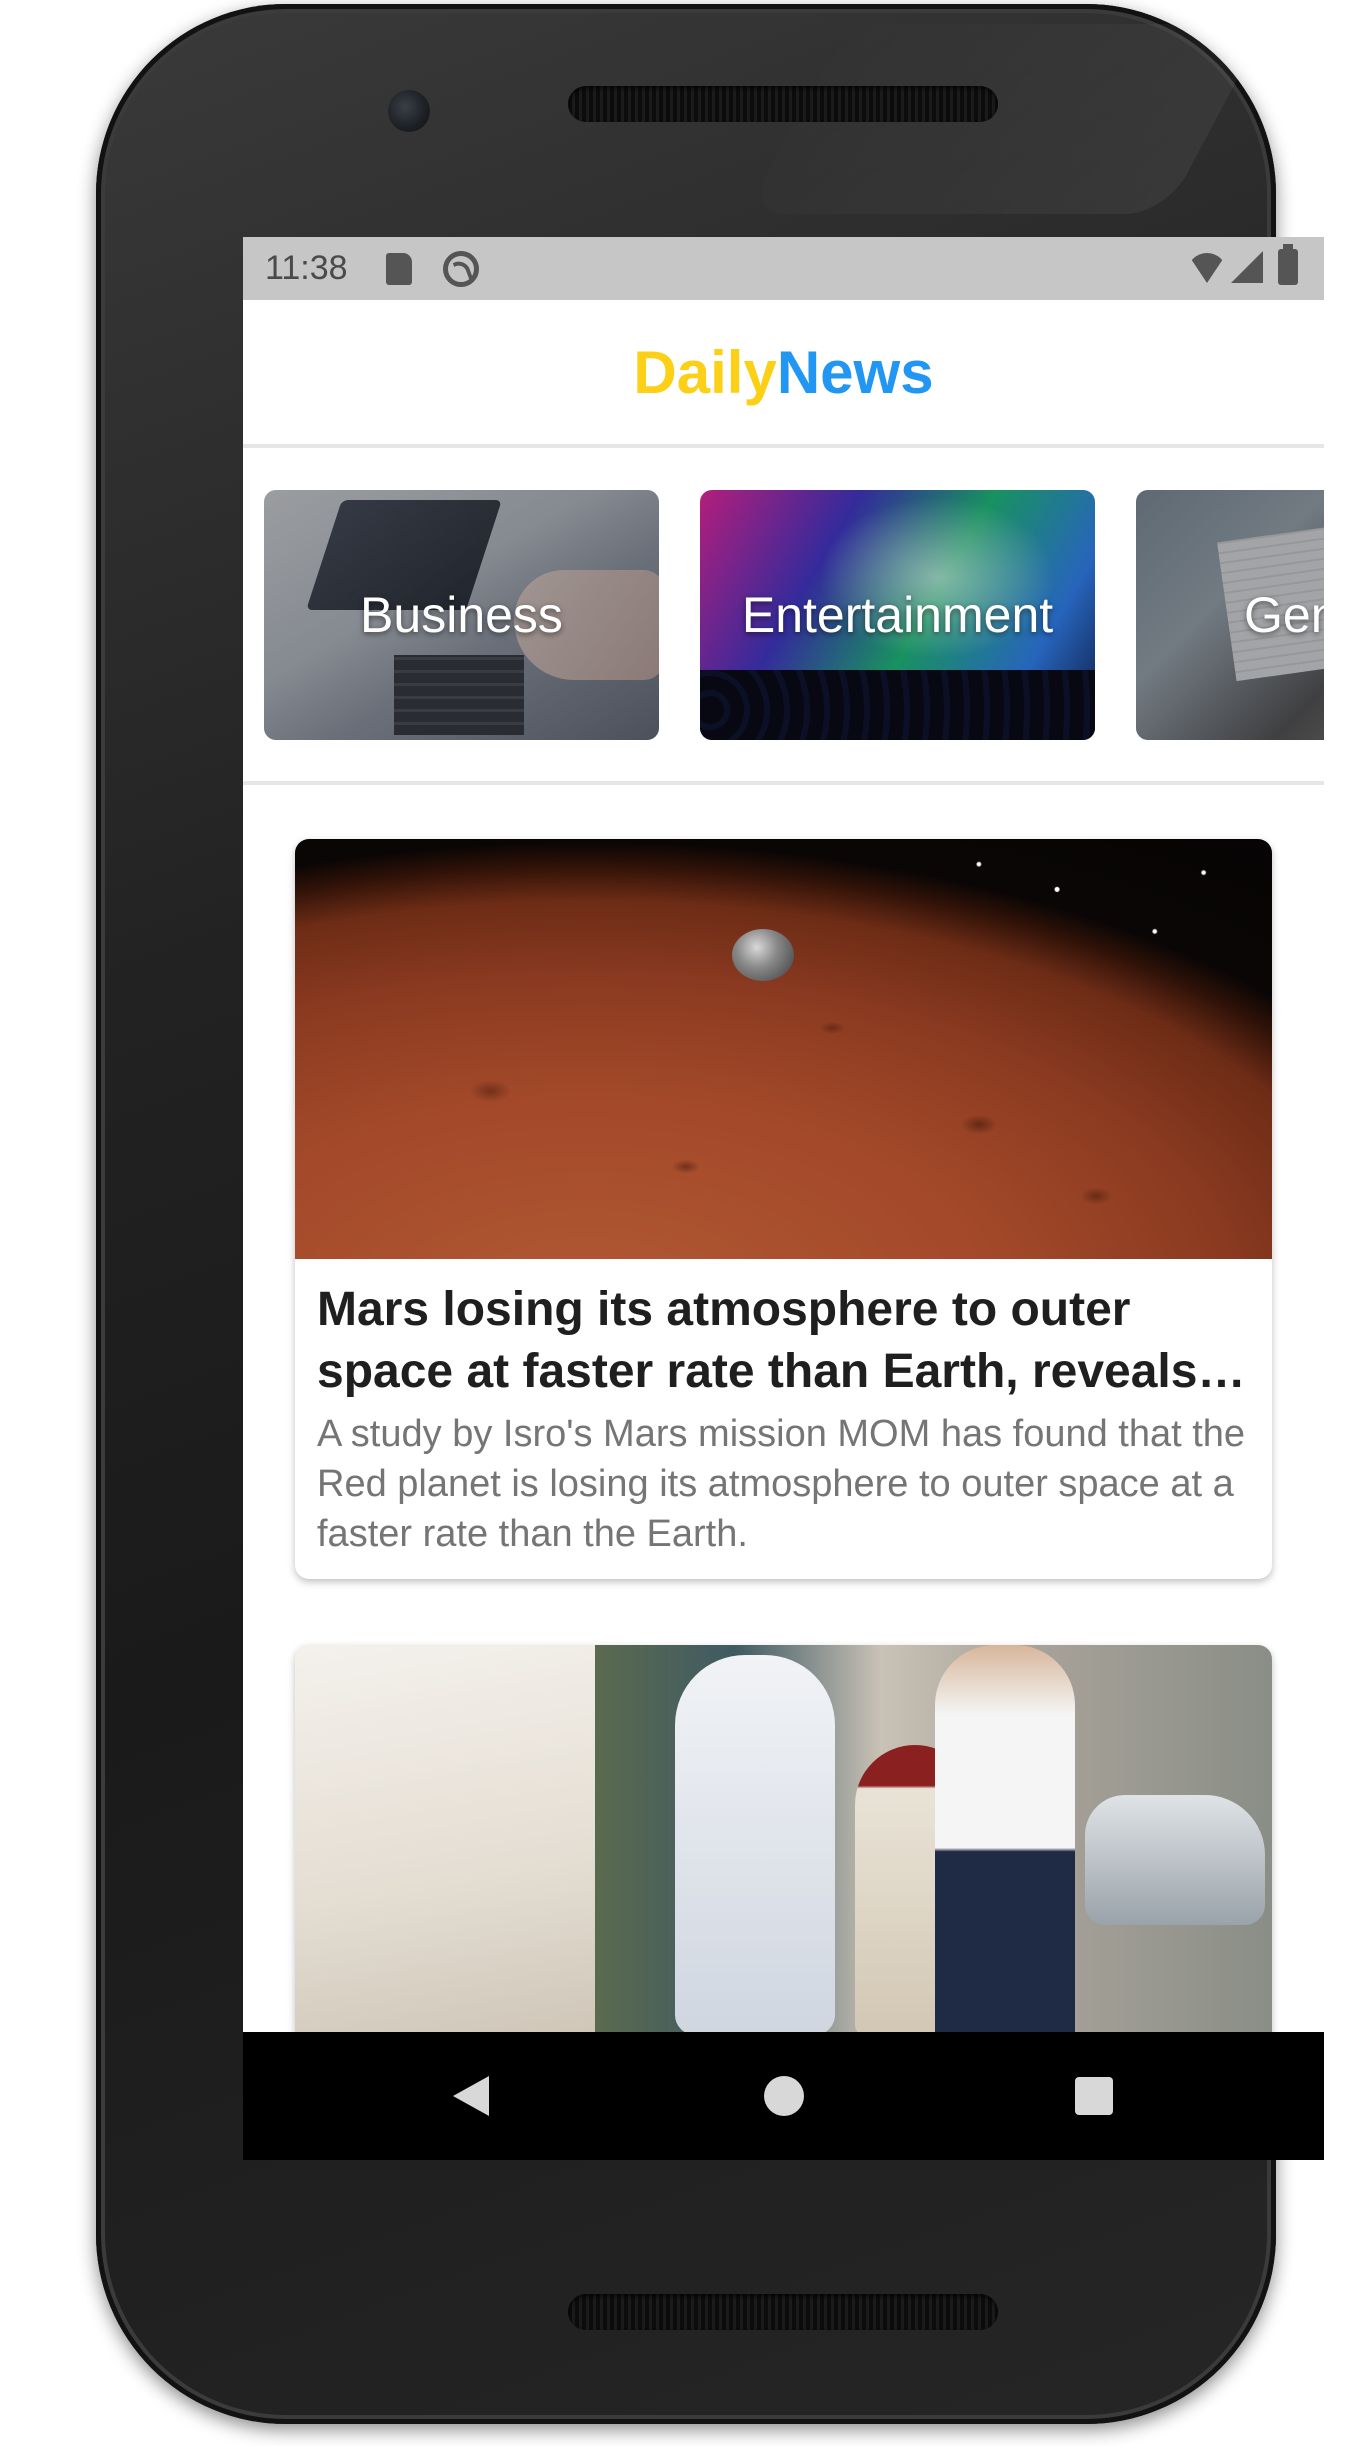 The width and height of the screenshot is (1370, 2446). I want to click on news-card, so click(783, 1838).